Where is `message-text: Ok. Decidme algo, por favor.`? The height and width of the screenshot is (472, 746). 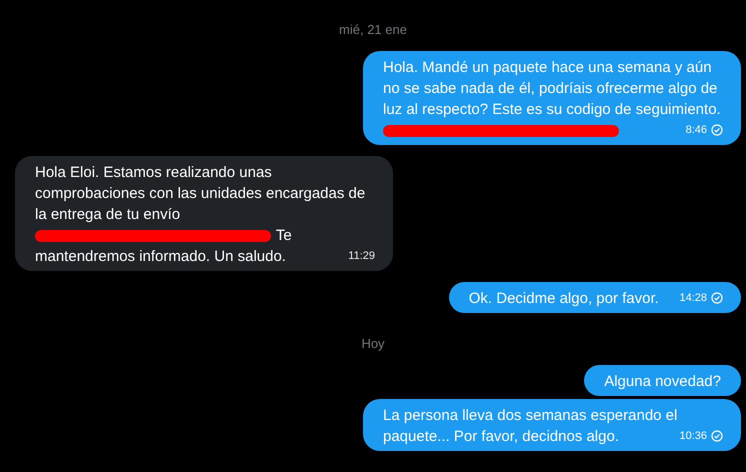 message-text: Ok. Decidme algo, por favor. is located at coordinates (563, 298).